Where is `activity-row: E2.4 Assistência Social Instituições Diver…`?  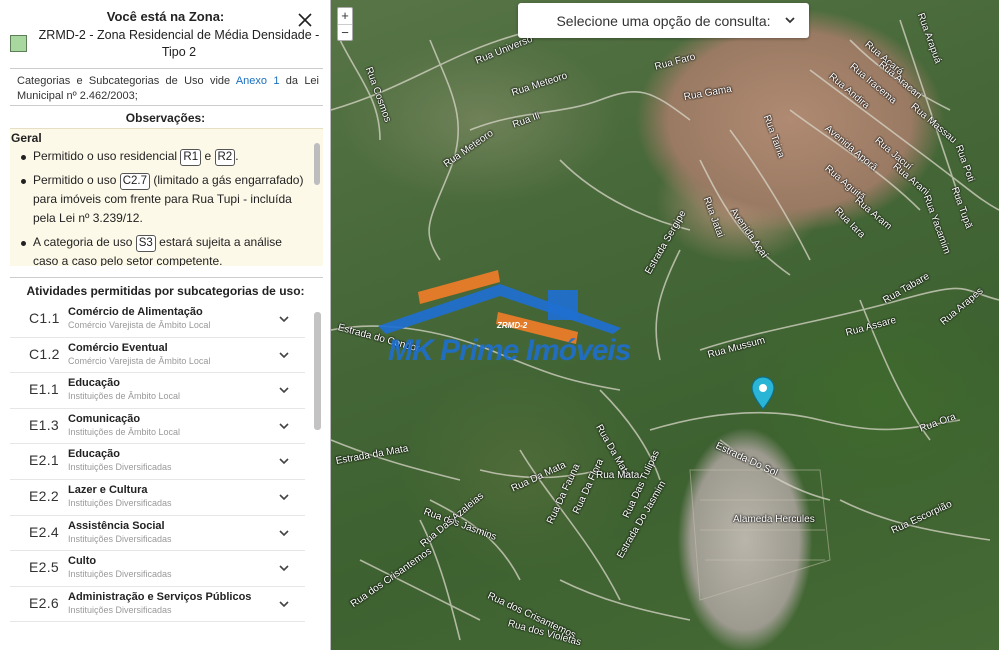 activity-row: E2.4 Assistência Social Instituições Diver… is located at coordinates (157, 534).